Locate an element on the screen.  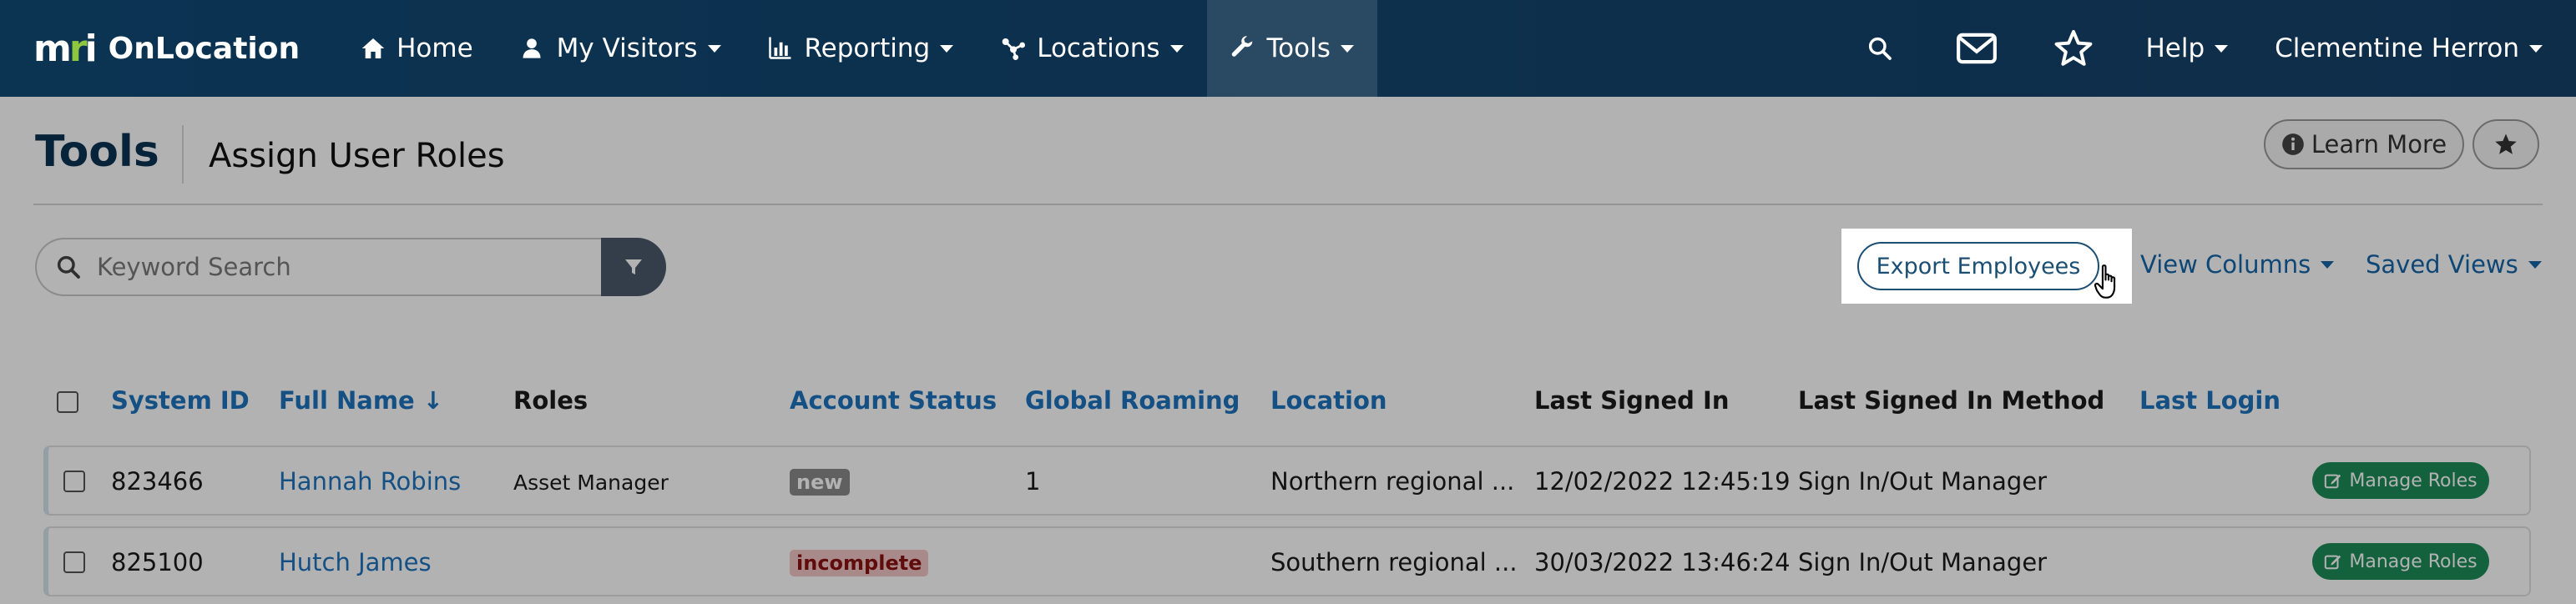
col-last-signed-in-method: Last Signed In Method is located at coordinates (1951, 400).